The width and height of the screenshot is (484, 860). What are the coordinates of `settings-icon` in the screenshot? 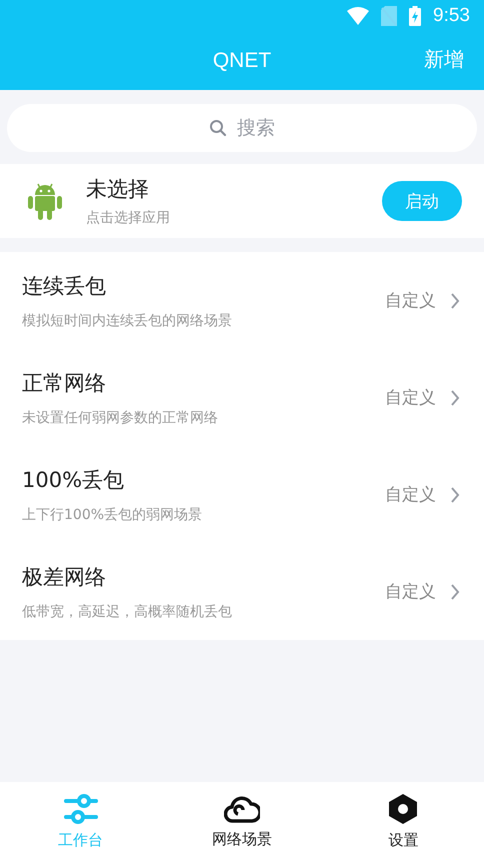 It's located at (403, 808).